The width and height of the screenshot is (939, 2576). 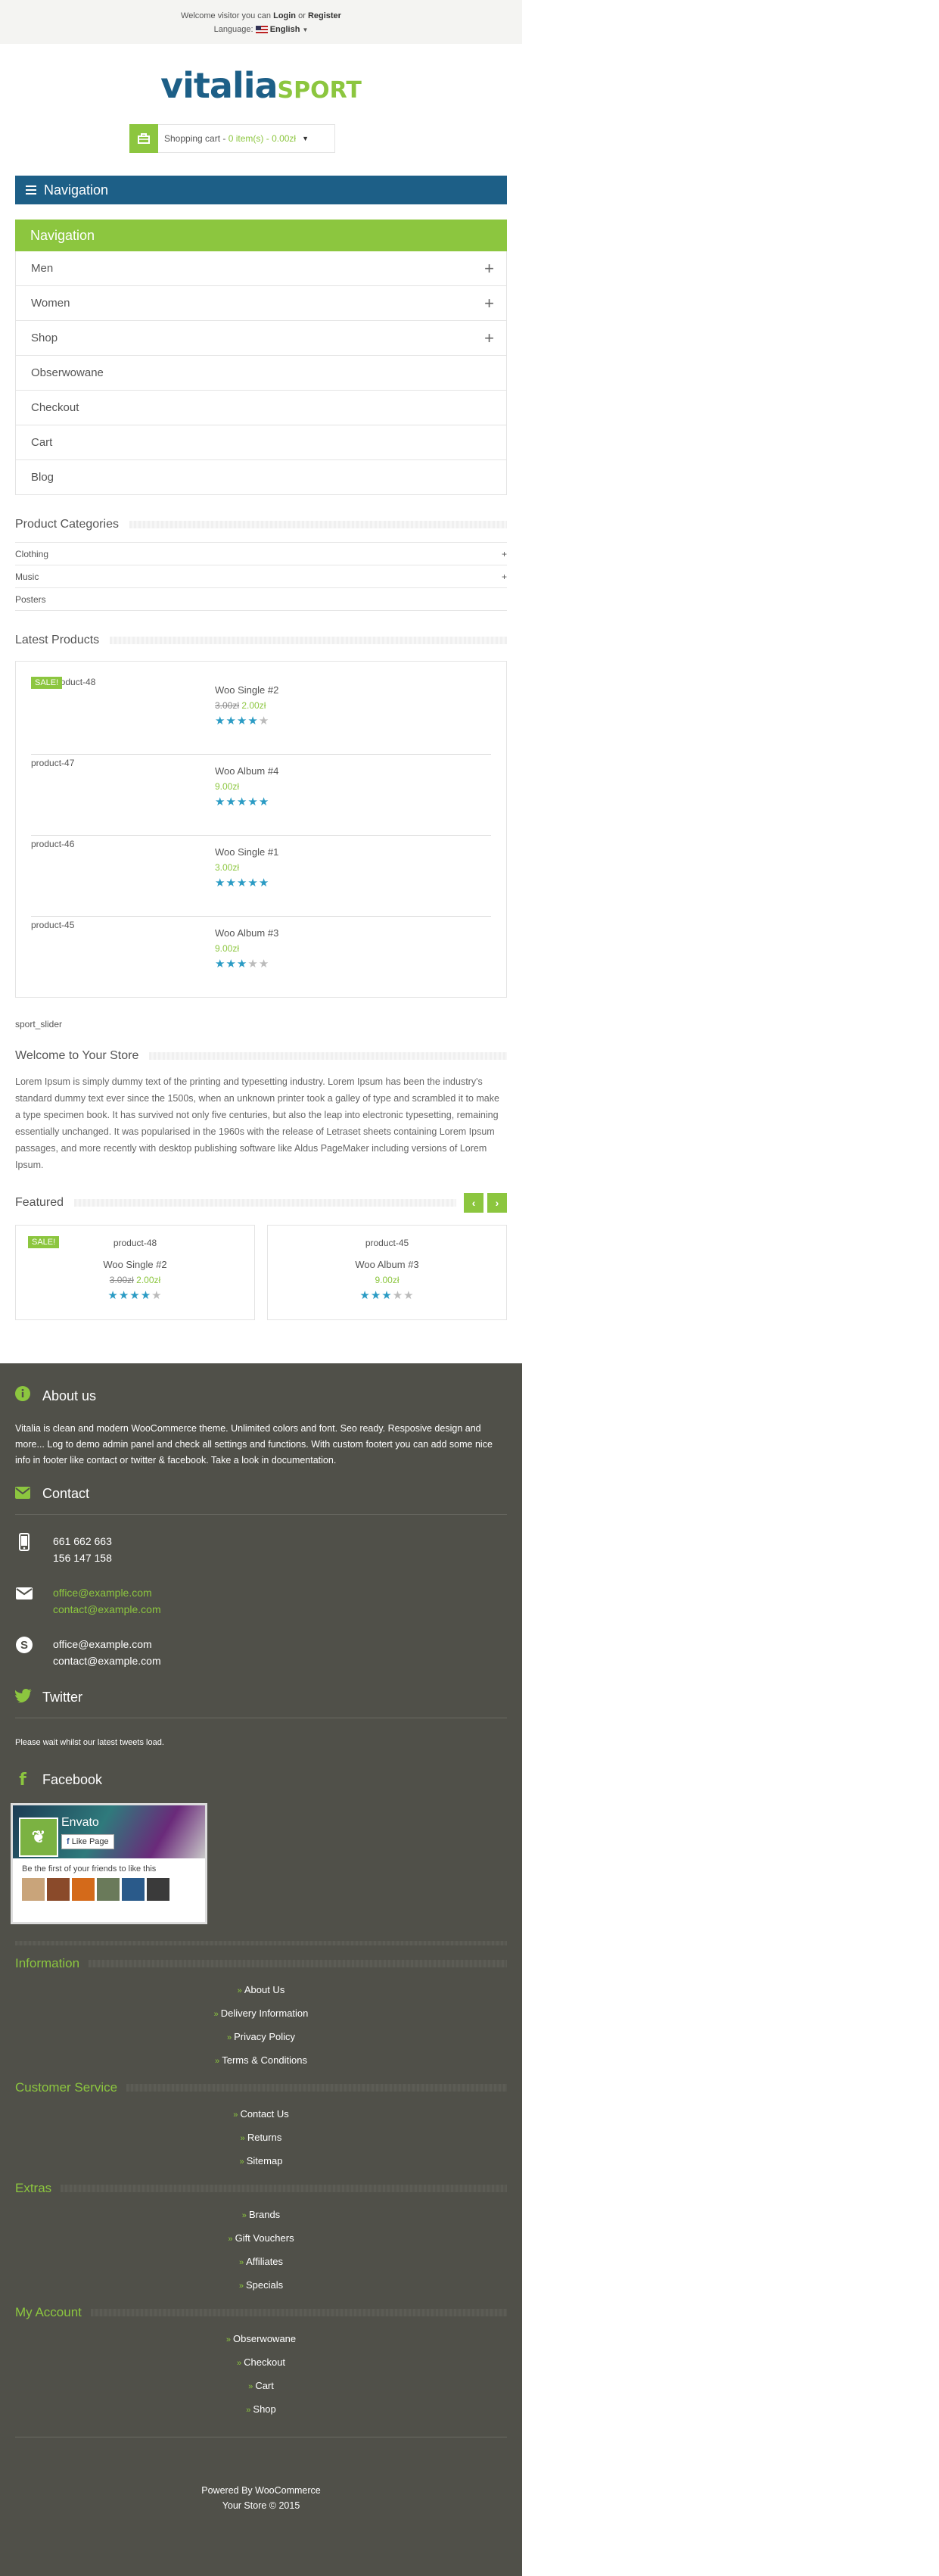 What do you see at coordinates (261, 2138) in the screenshot?
I see `footer-link: Returns` at bounding box center [261, 2138].